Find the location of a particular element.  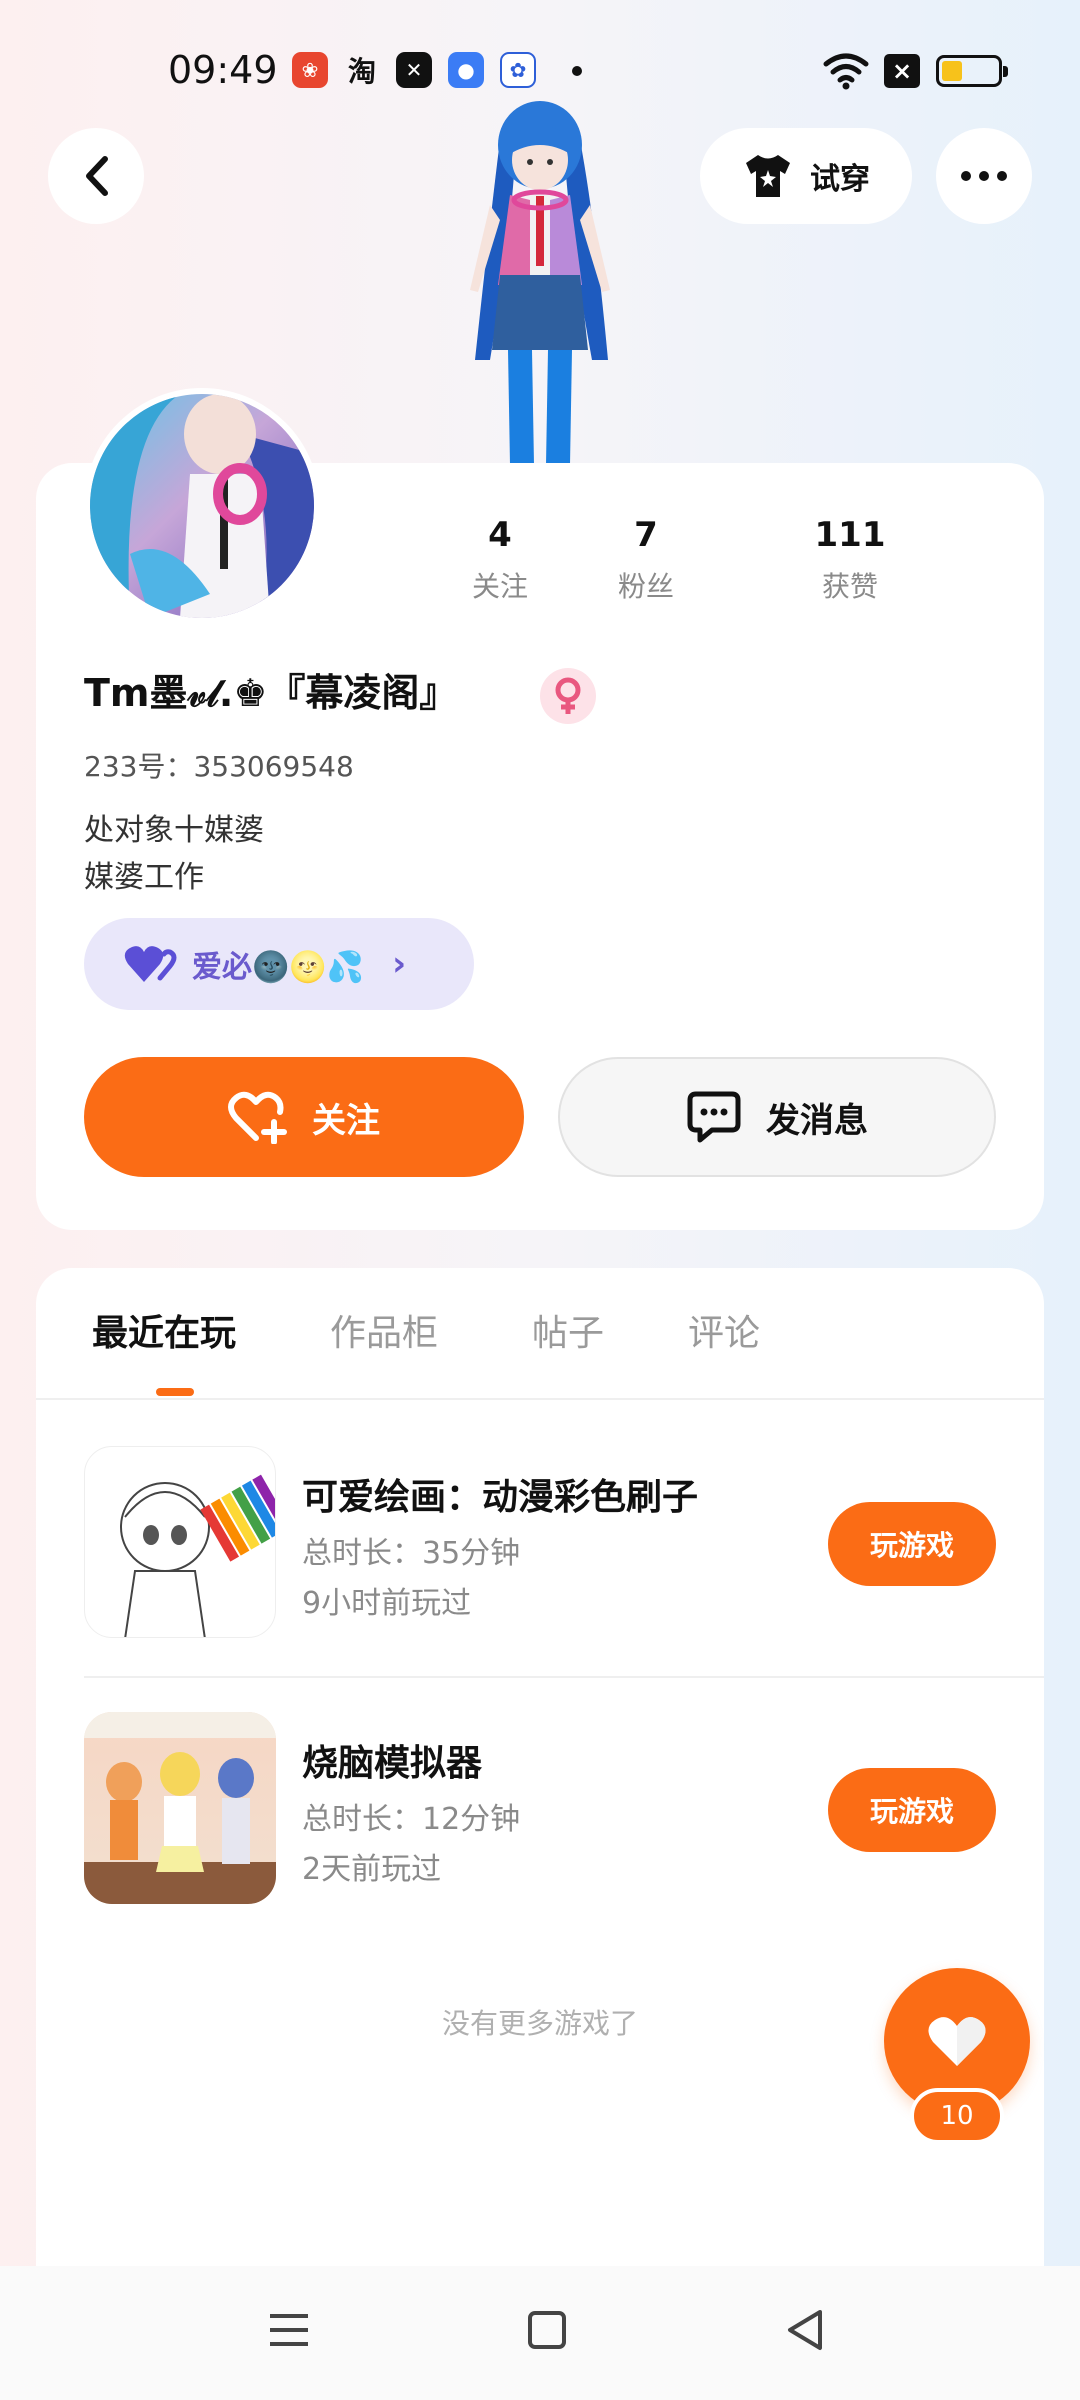

avatar-image is located at coordinates (202, 506).